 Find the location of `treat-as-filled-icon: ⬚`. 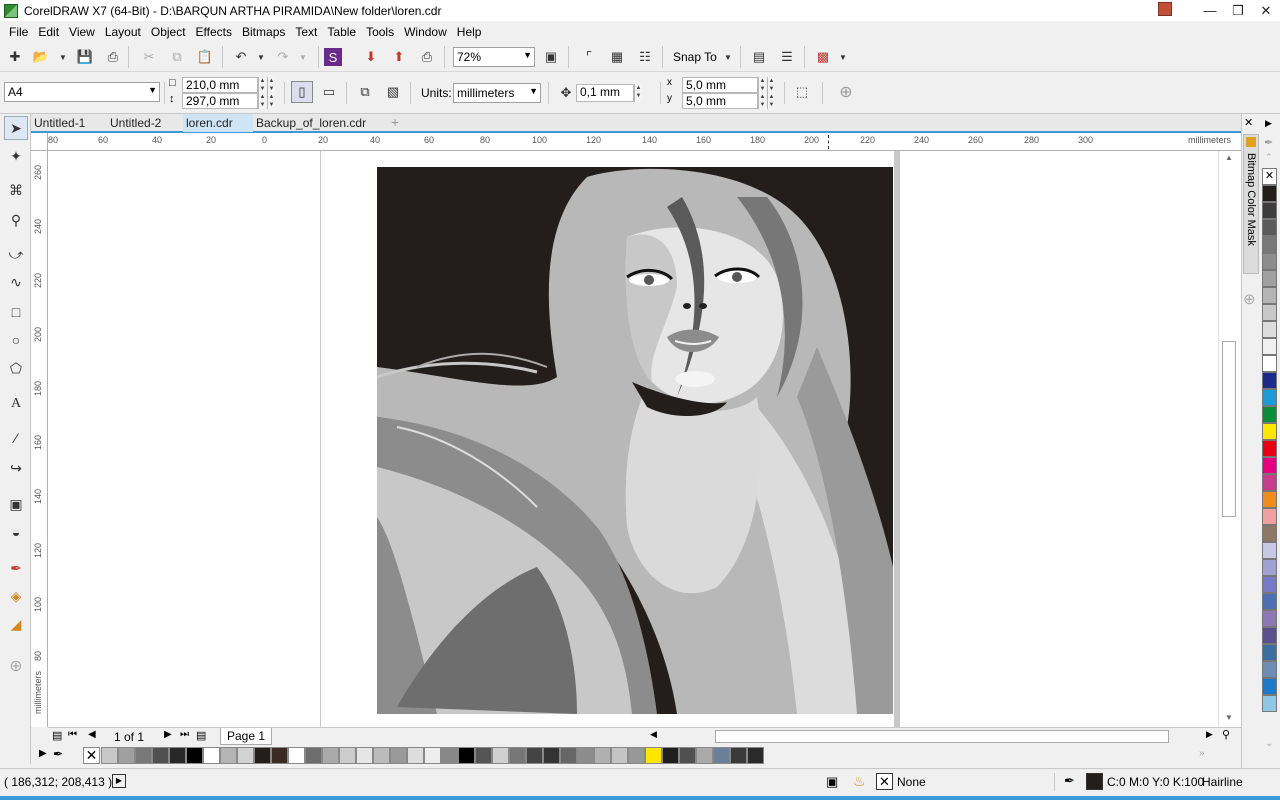

treat-as-filled-icon: ⬚ is located at coordinates (802, 92).